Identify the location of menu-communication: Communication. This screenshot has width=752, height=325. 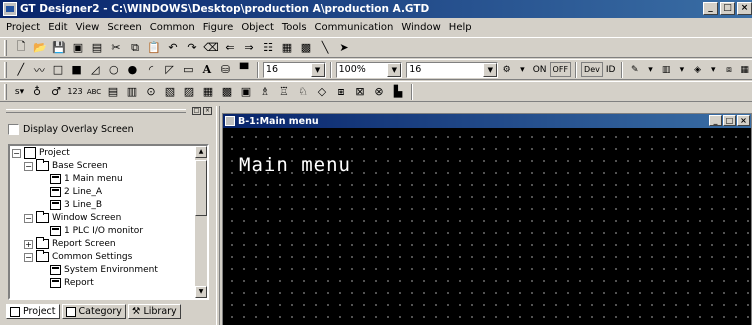
(354, 27).